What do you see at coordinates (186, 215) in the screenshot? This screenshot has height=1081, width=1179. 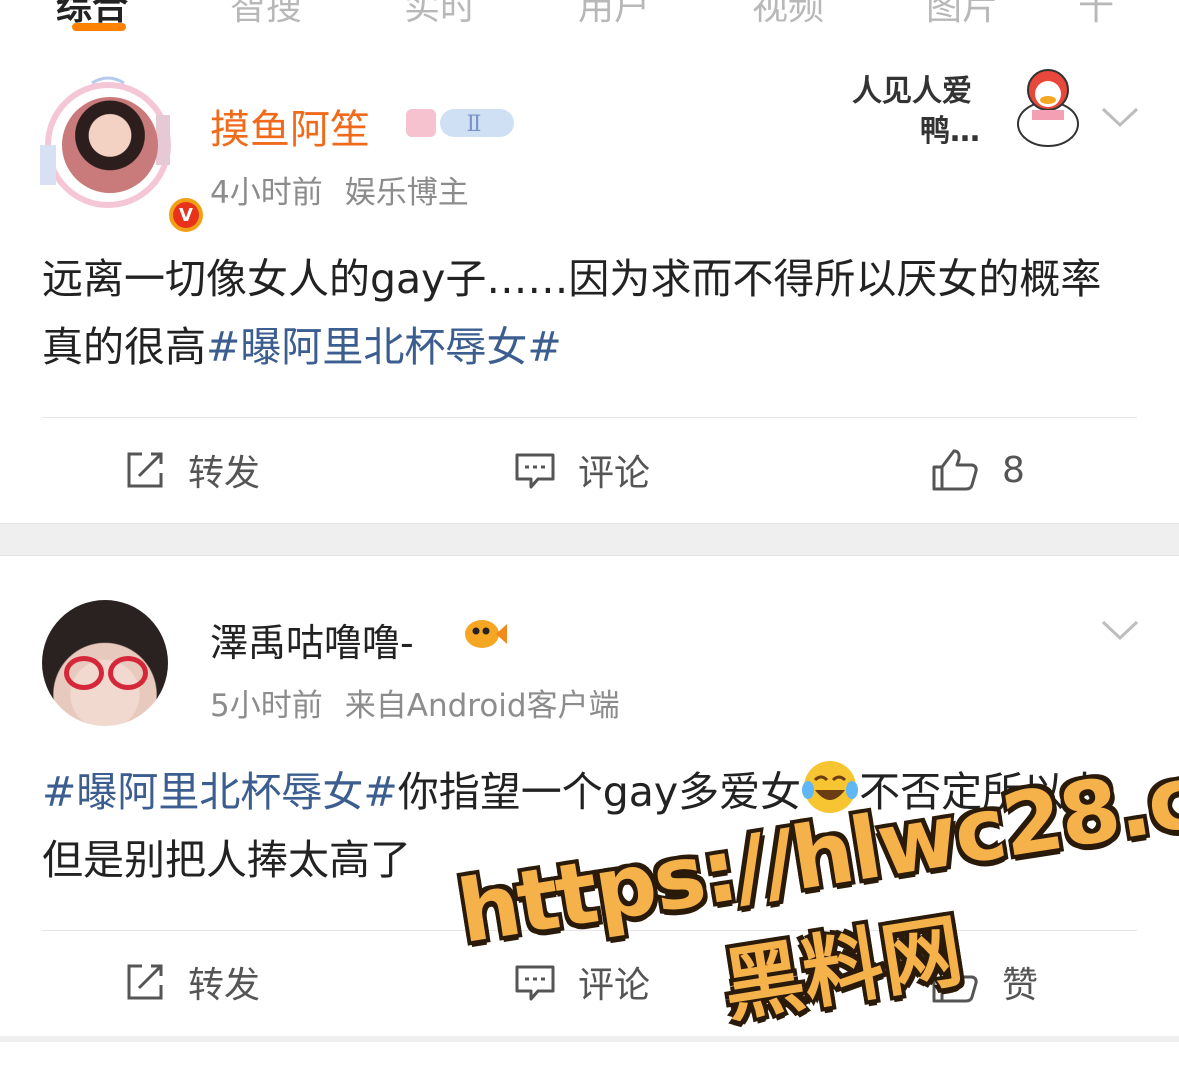 I see `verified-badge-icon: V` at bounding box center [186, 215].